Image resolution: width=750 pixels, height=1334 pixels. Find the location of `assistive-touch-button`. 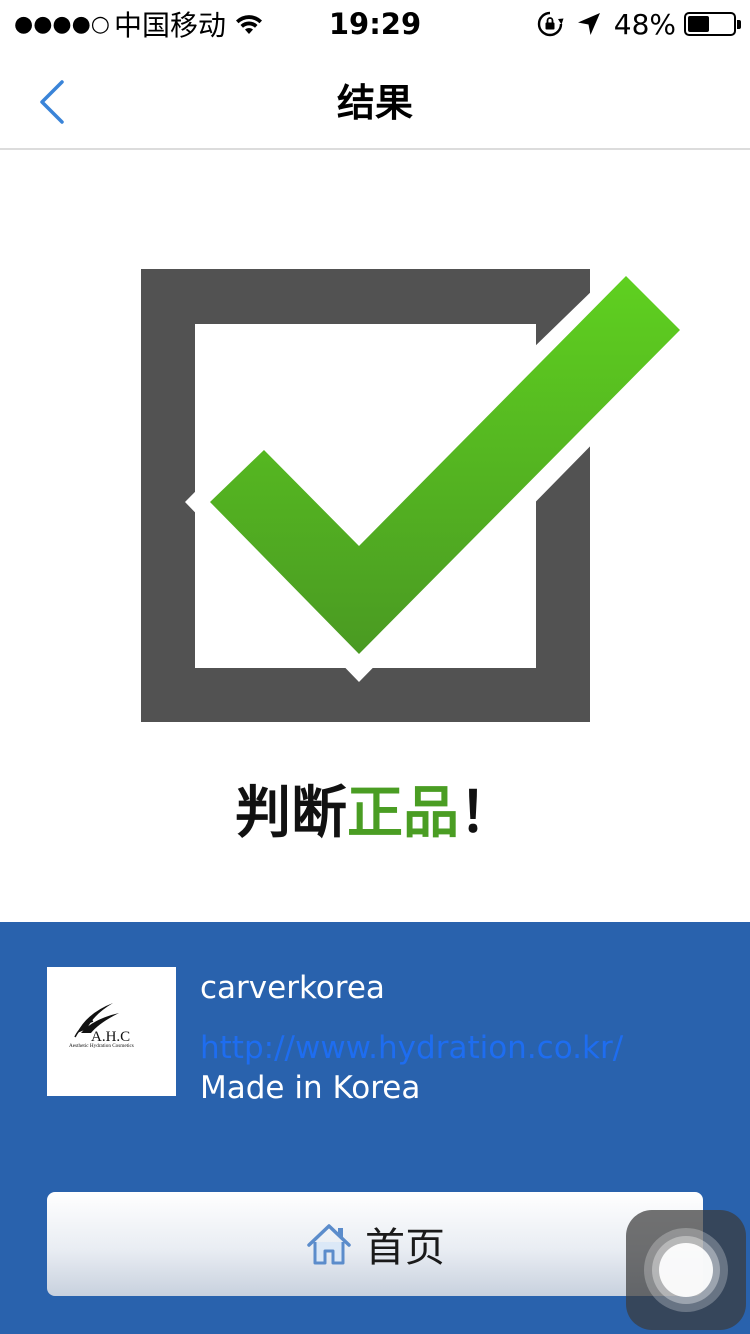

assistive-touch-button is located at coordinates (686, 1270).